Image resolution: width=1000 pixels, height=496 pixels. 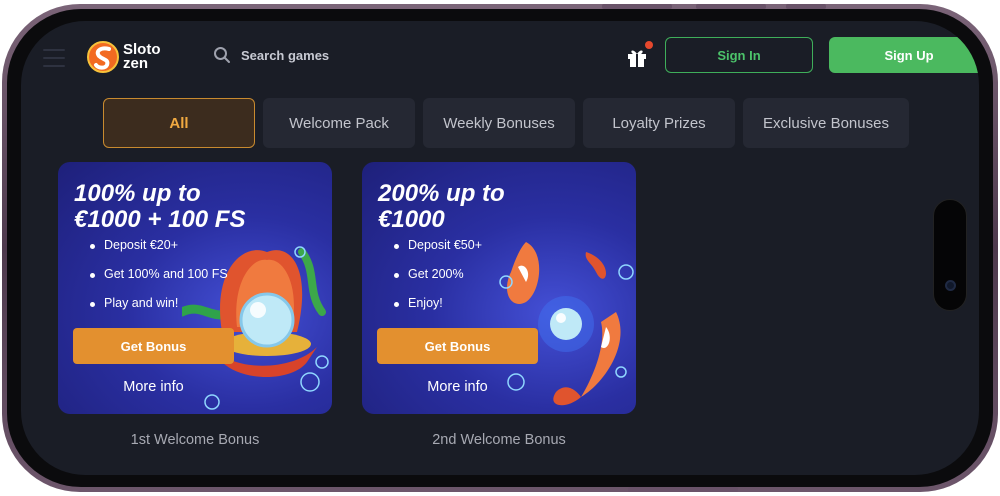 I want to click on search-icon, so click(x=222, y=55).